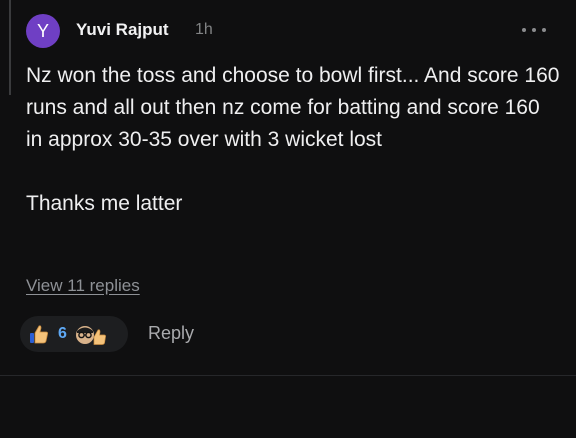  What do you see at coordinates (83, 286) in the screenshot?
I see `view-replies-link: View 11 replies` at bounding box center [83, 286].